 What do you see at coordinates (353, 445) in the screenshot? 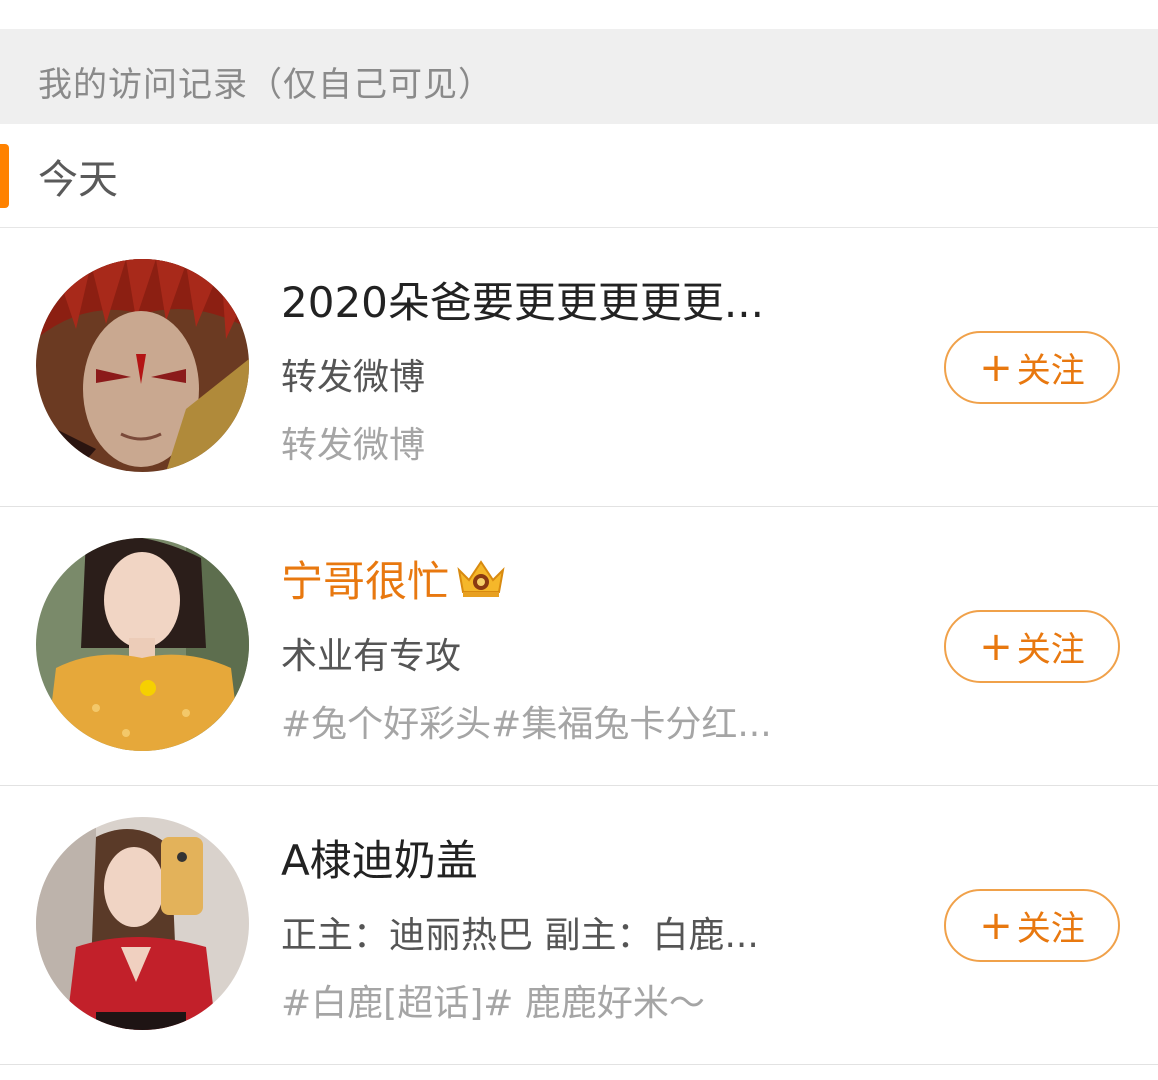
I see `visitor-recent-post: 转发微博` at bounding box center [353, 445].